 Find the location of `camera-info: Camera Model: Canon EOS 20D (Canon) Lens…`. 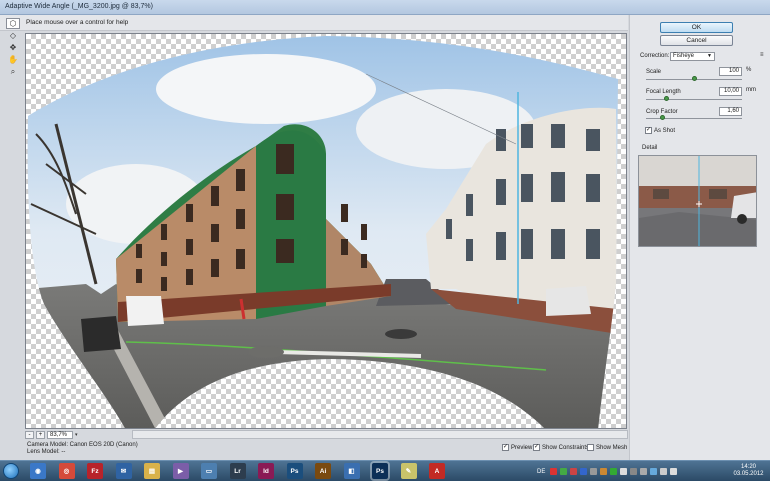

camera-info: Camera Model: Canon EOS 20D (Canon) Lens… is located at coordinates (82, 449).